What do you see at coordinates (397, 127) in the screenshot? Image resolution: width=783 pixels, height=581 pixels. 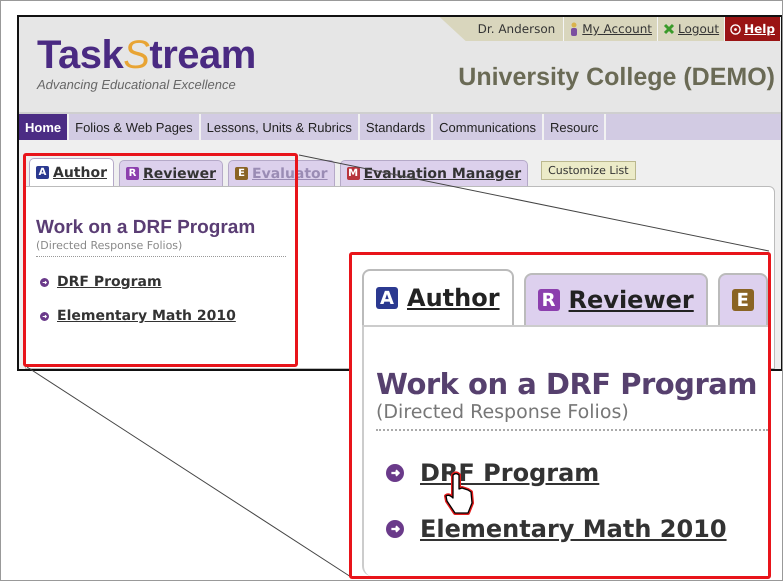 I see `nav-tab: Standards` at bounding box center [397, 127].